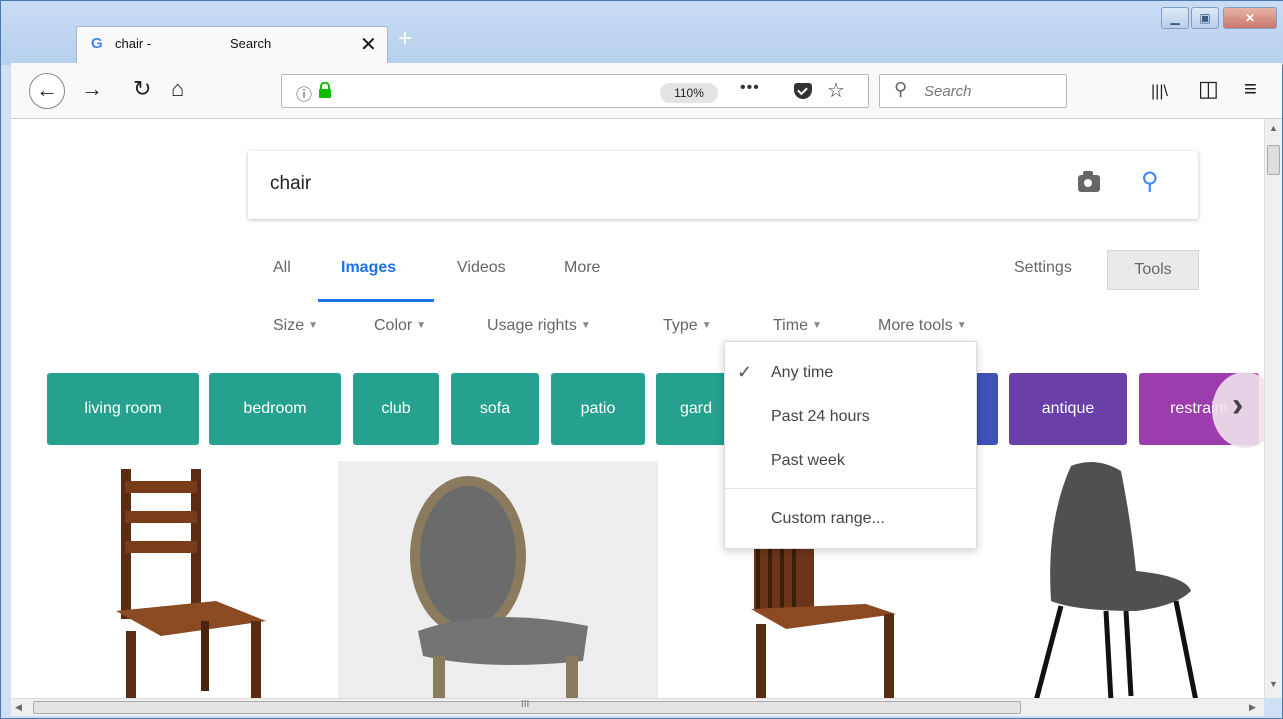 The image size is (1283, 719). I want to click on tab-videos: Videos, so click(481, 268).